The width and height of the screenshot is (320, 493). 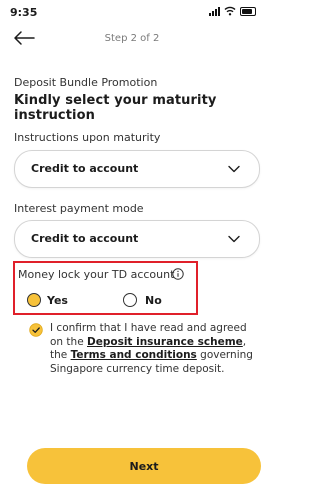 I want to click on info-icon, so click(x=178, y=274).